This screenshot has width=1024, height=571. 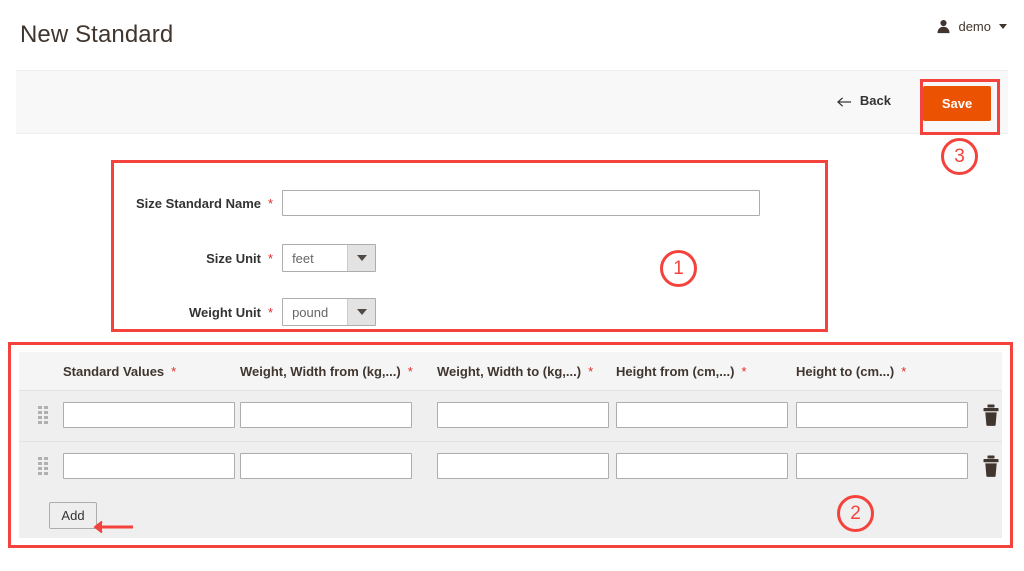 What do you see at coordinates (875, 100) in the screenshot?
I see `back-label: Back` at bounding box center [875, 100].